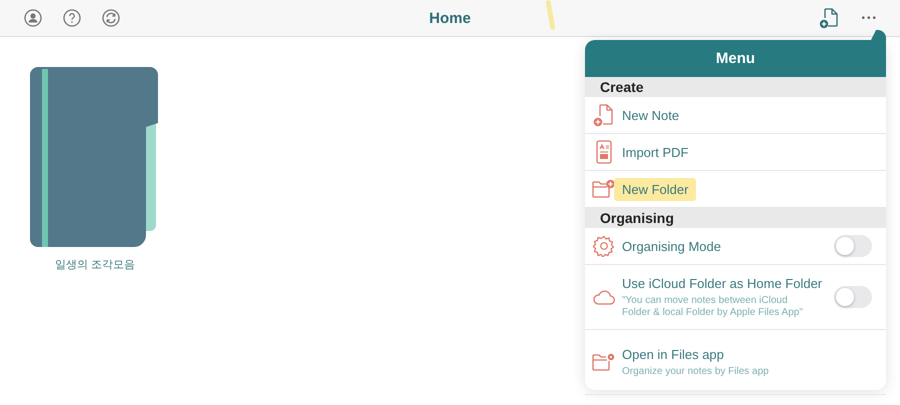  I want to click on account-icon, so click(33, 18).